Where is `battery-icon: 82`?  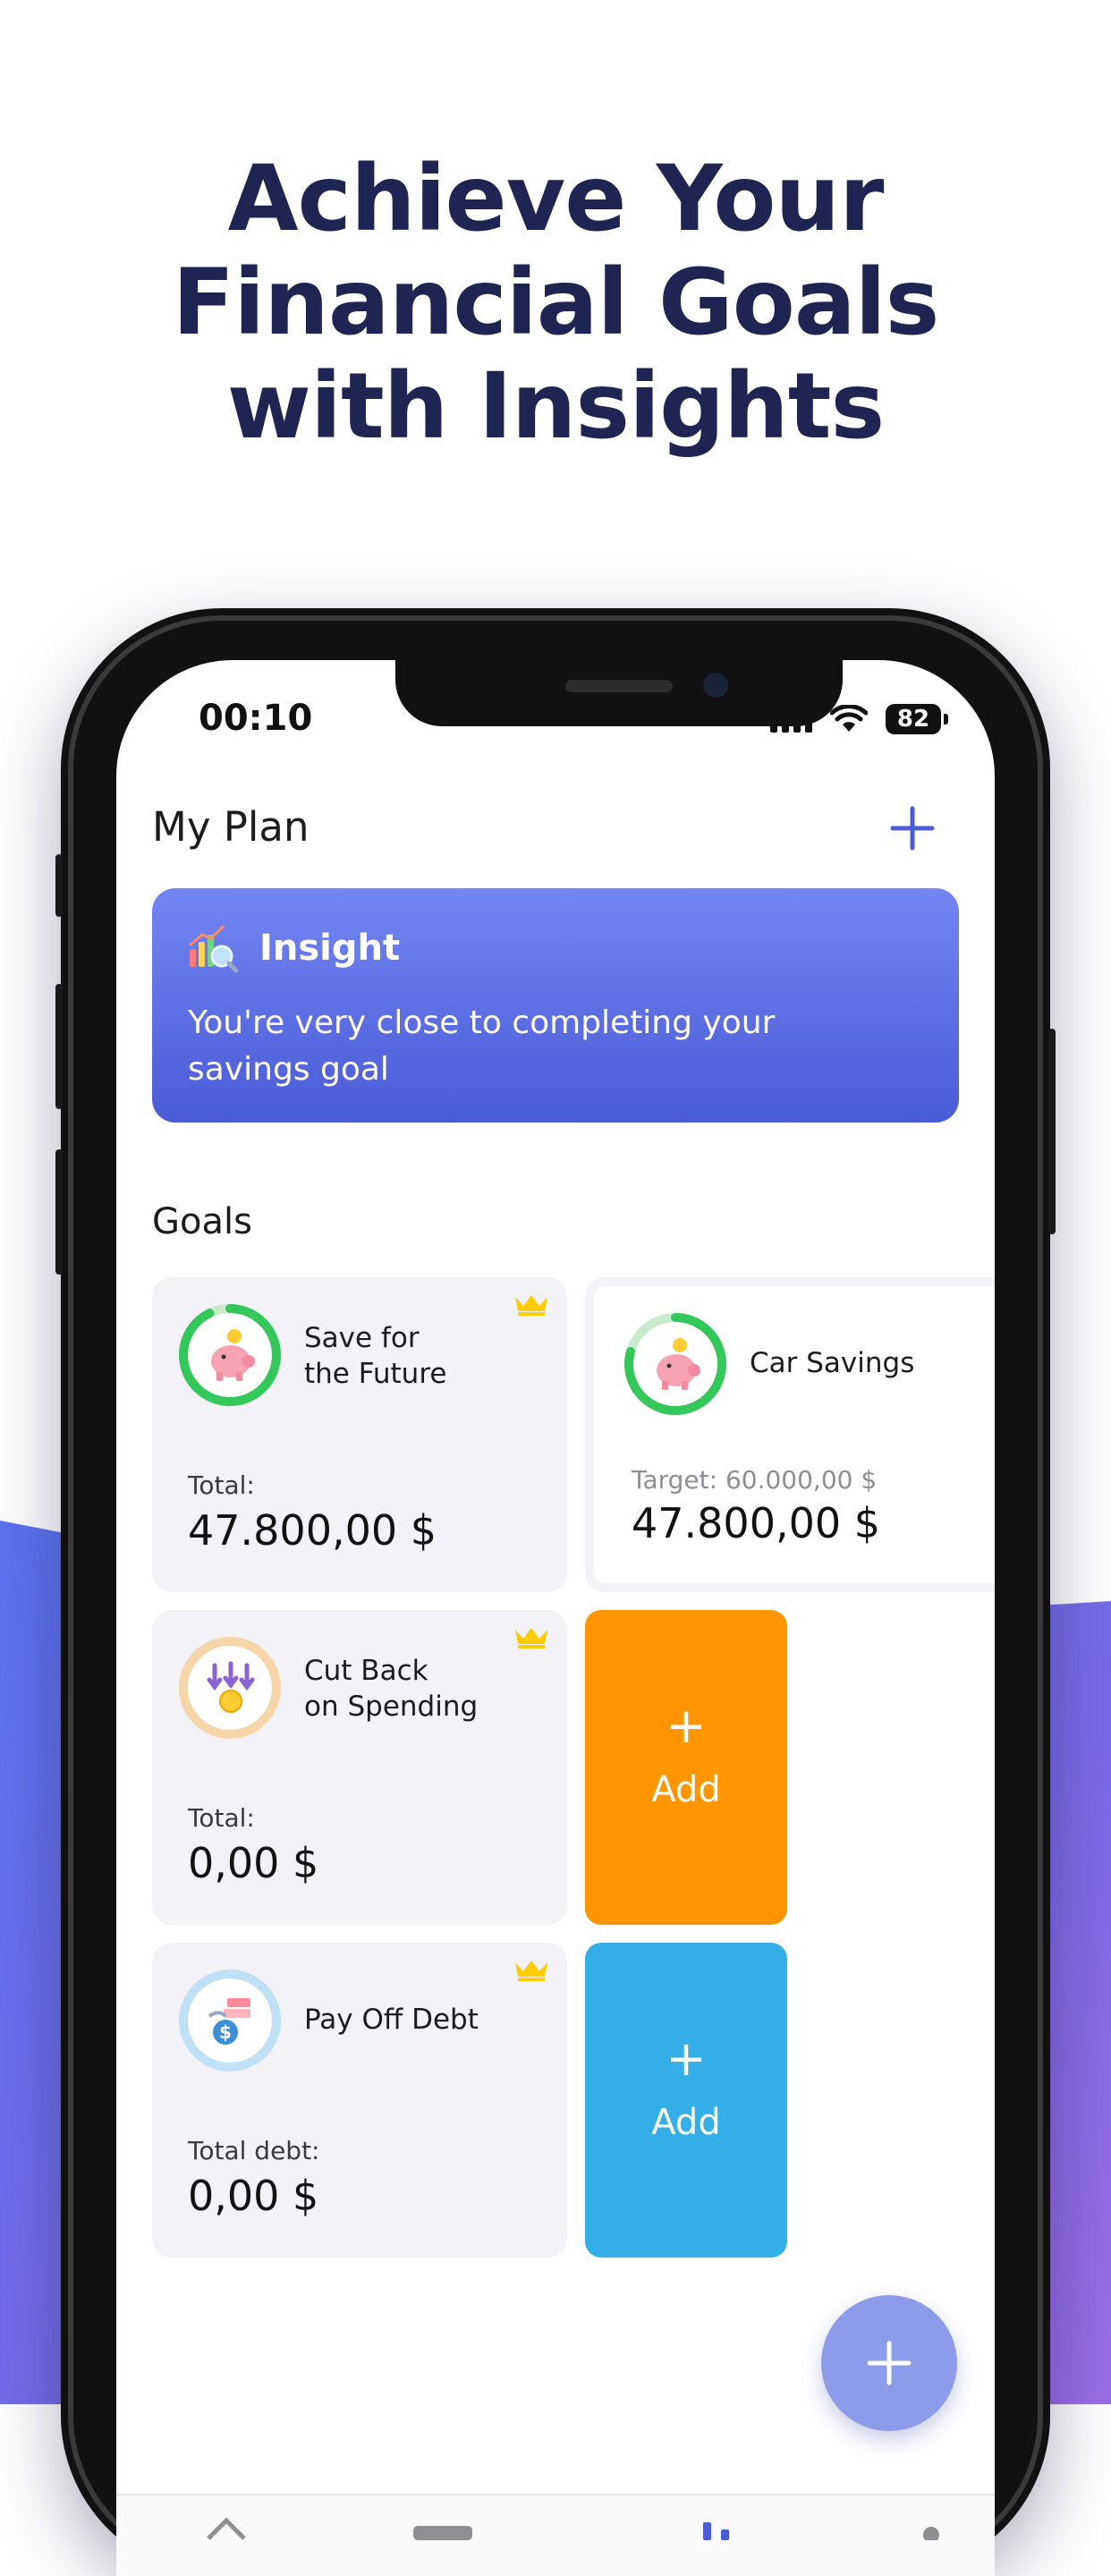 battery-icon: 82 is located at coordinates (917, 719).